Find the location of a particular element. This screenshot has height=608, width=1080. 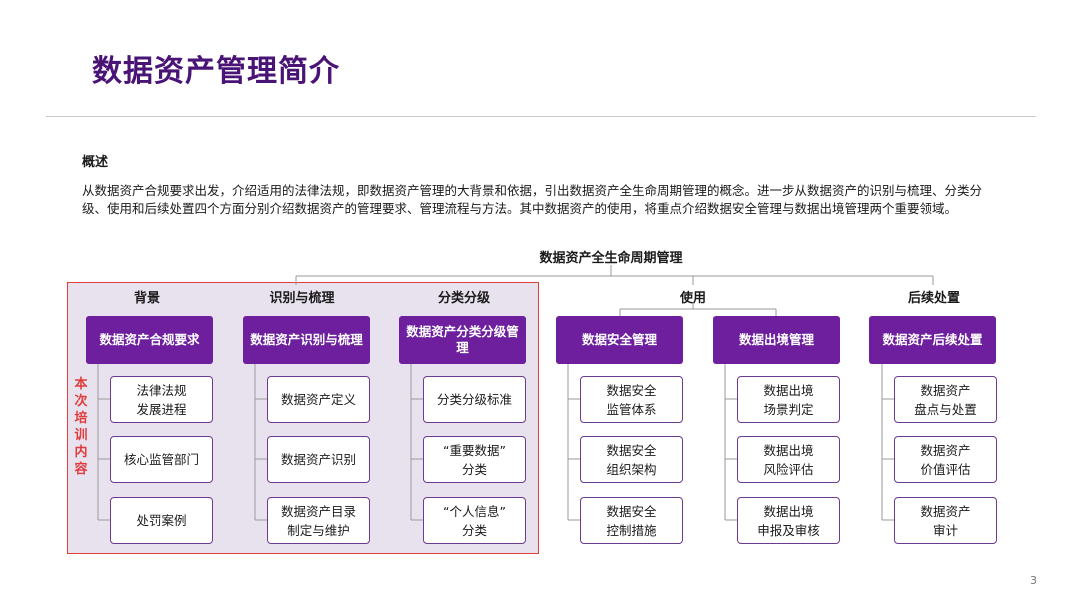

leaf-asset-catalog: 数据资产目录 制定与维护 is located at coordinates (318, 520).